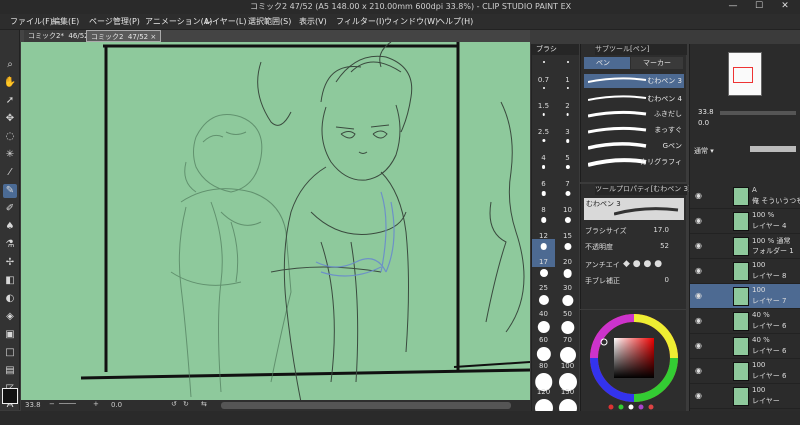  I want to click on minimize-button: —, so click(733, 7).